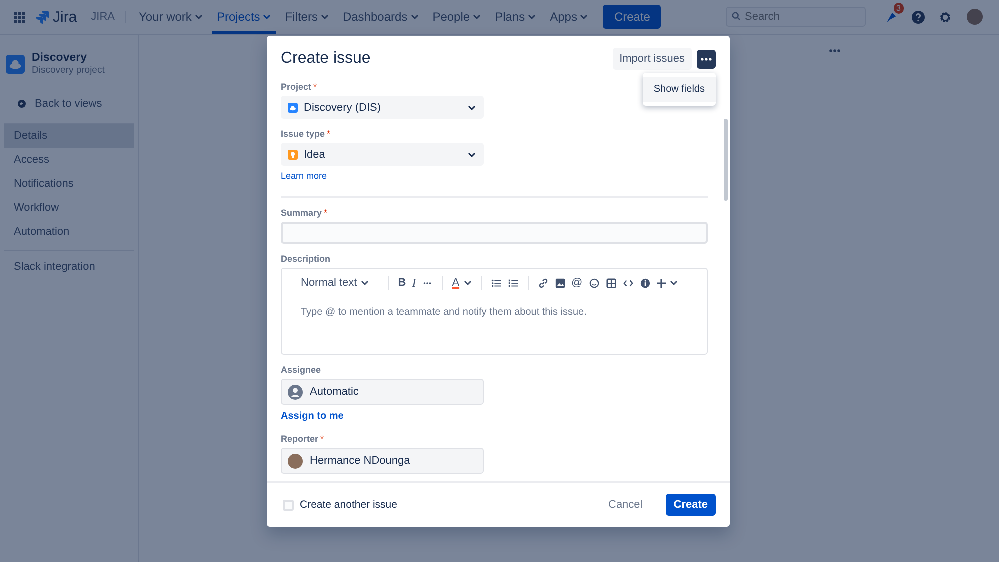 This screenshot has height=562, width=999. I want to click on bullet-list-icon, so click(496, 283).